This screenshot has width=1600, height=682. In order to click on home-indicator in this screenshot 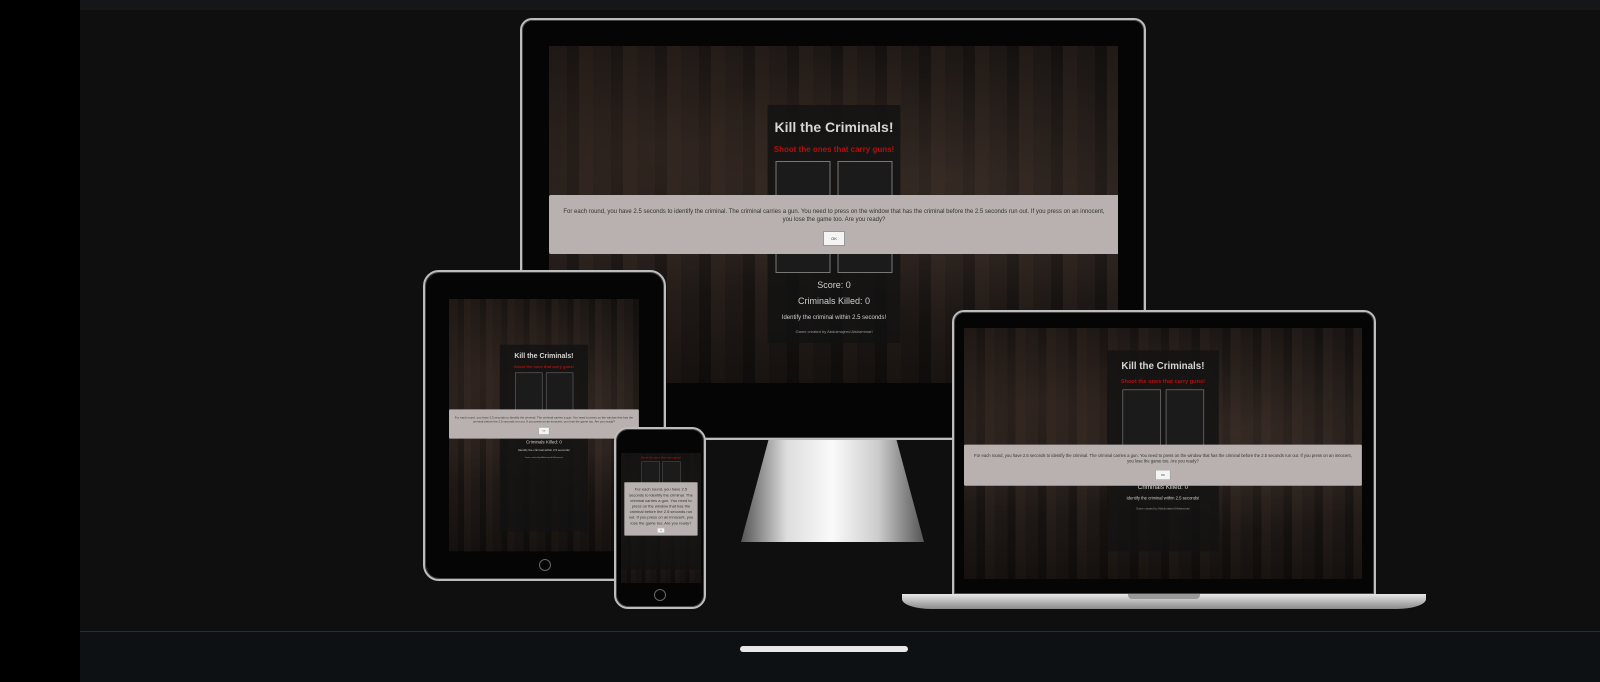, I will do `click(824, 649)`.